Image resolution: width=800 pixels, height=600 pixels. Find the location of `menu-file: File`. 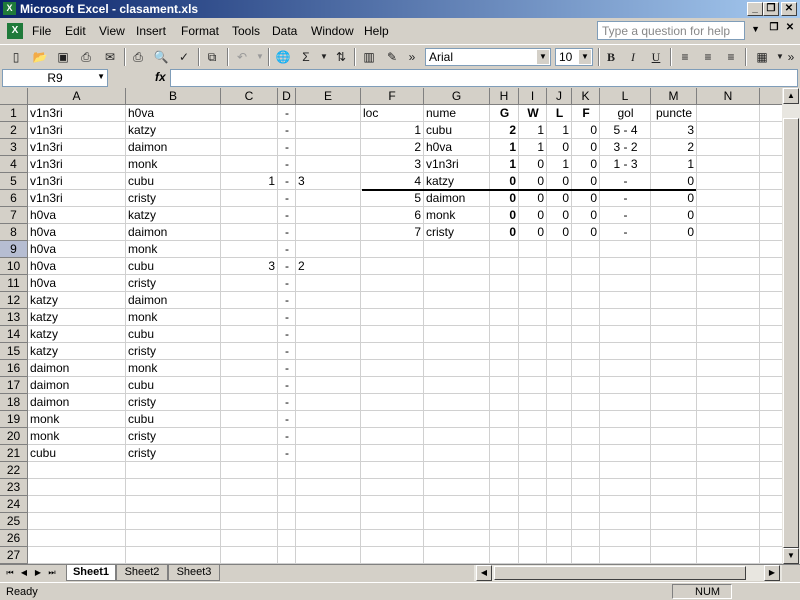

menu-file: File is located at coordinates (41, 31).